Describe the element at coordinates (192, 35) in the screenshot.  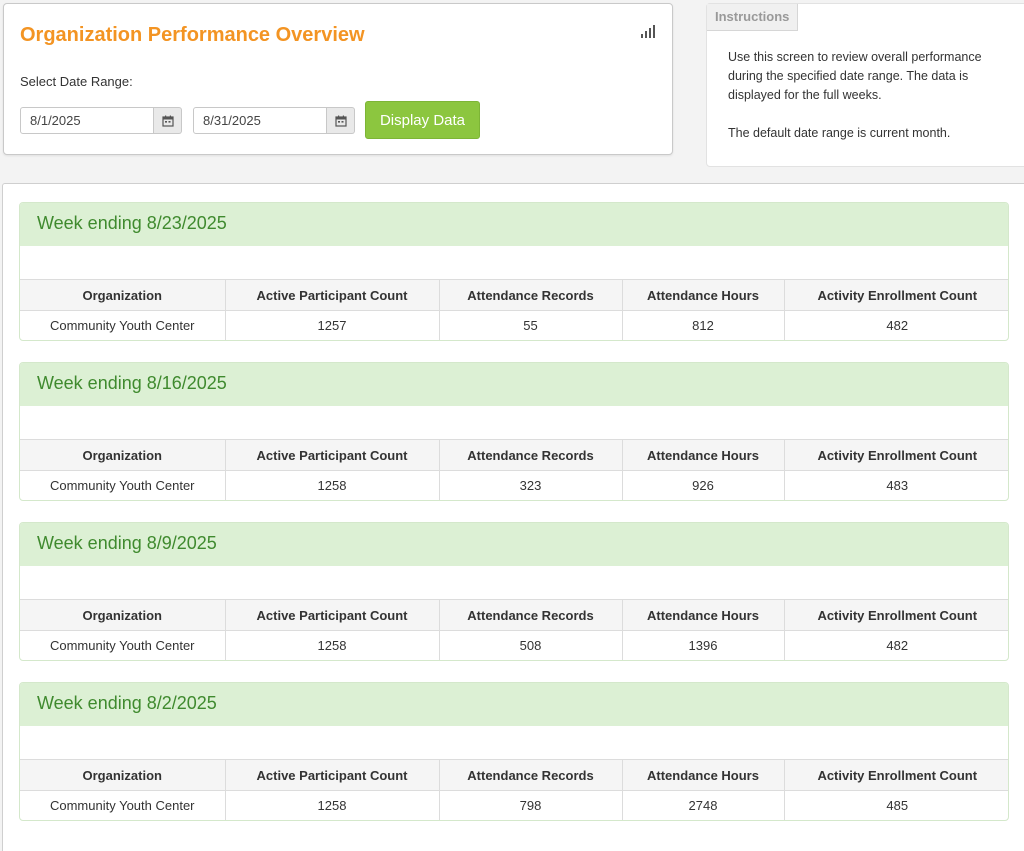
I see `page-title: Organization Performance Overview` at that location.